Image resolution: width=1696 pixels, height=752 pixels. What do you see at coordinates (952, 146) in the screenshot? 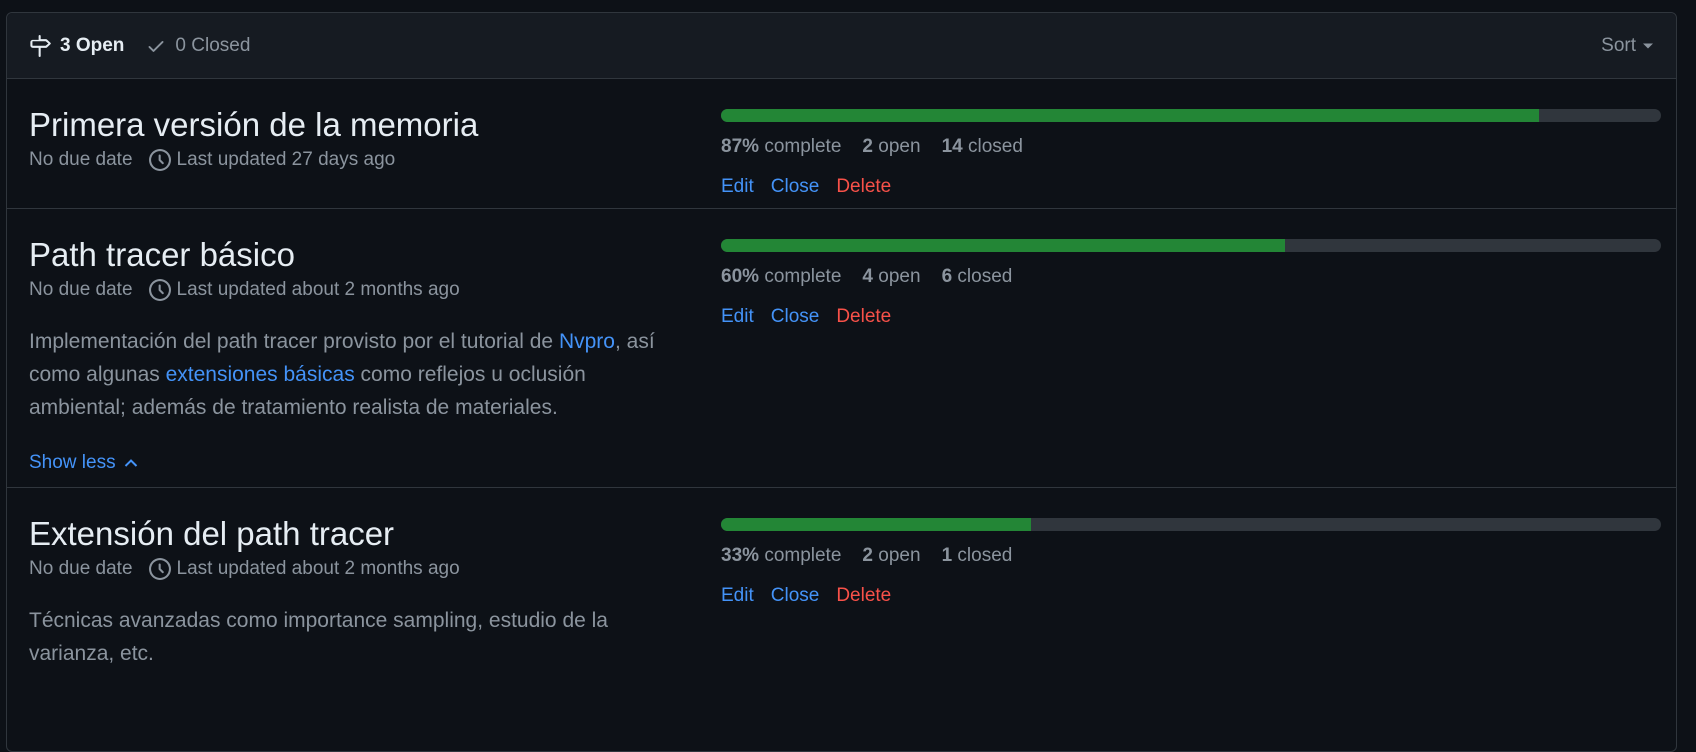
I see `closed-count: 14` at bounding box center [952, 146].